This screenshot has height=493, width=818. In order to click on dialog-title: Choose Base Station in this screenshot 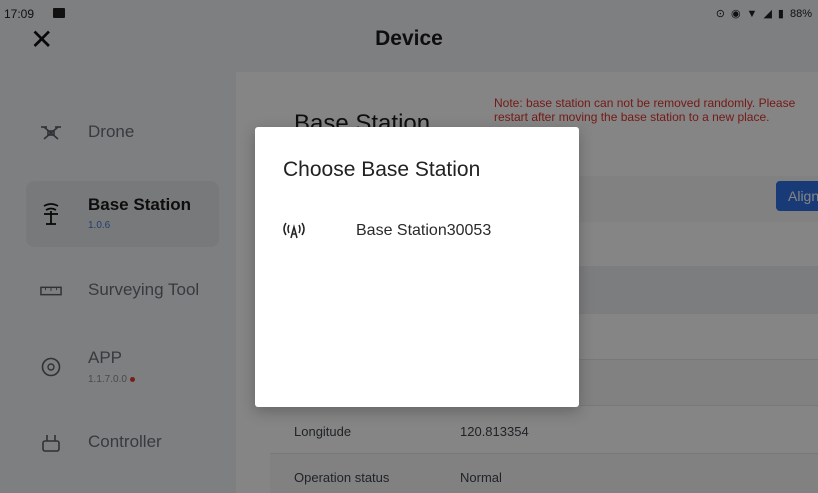, I will do `click(382, 169)`.